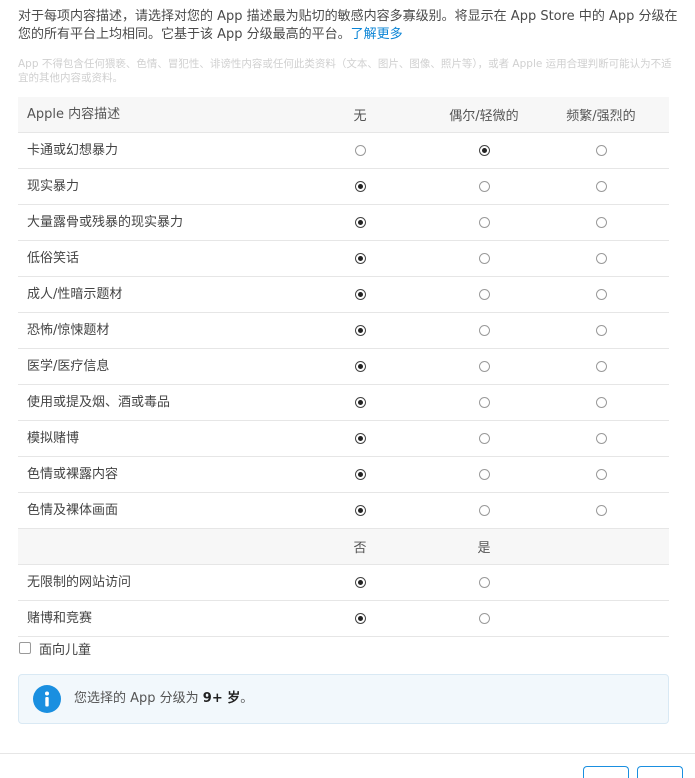 This screenshot has width=695, height=778. What do you see at coordinates (601, 116) in the screenshot?
I see `header-frequent: 频繁/强烈的` at bounding box center [601, 116].